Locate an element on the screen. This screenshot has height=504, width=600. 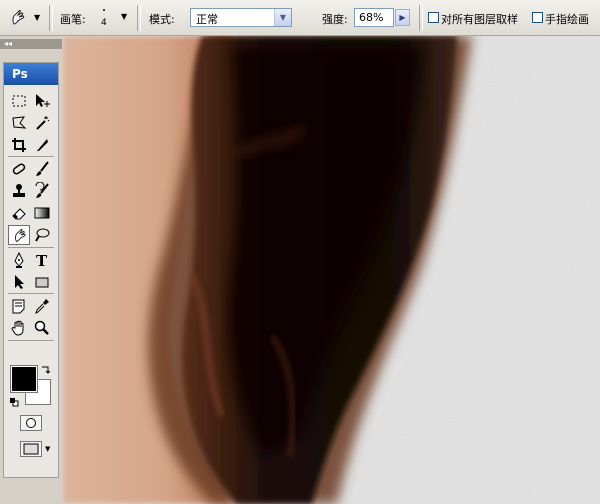
strength-label: 强度: is located at coordinates (335, 19).